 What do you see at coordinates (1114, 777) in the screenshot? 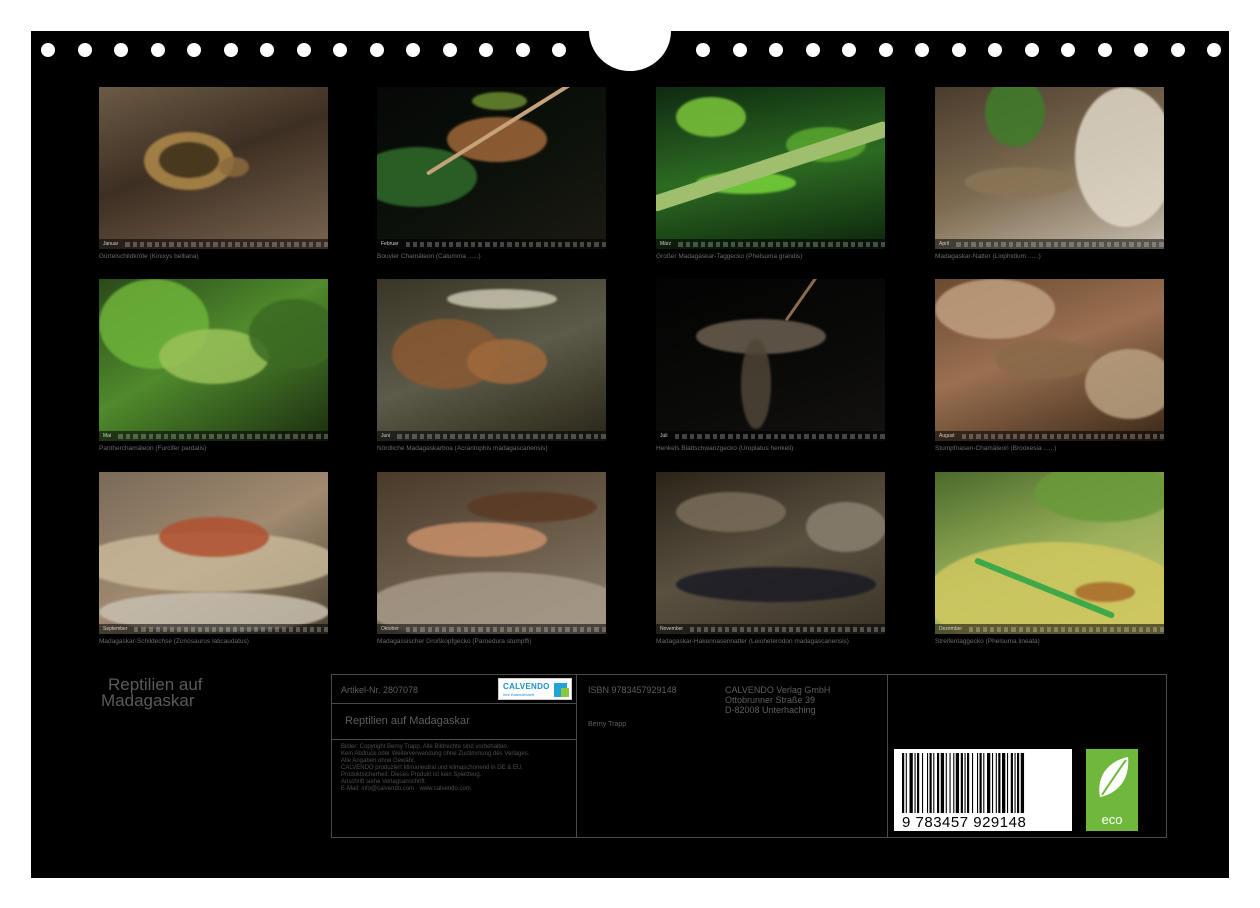
I see `leaf-icon` at bounding box center [1114, 777].